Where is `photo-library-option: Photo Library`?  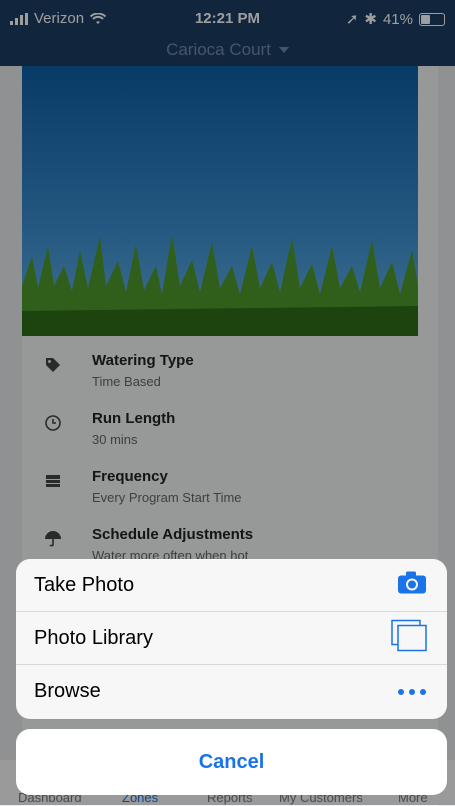 photo-library-option: Photo Library is located at coordinates (231, 638).